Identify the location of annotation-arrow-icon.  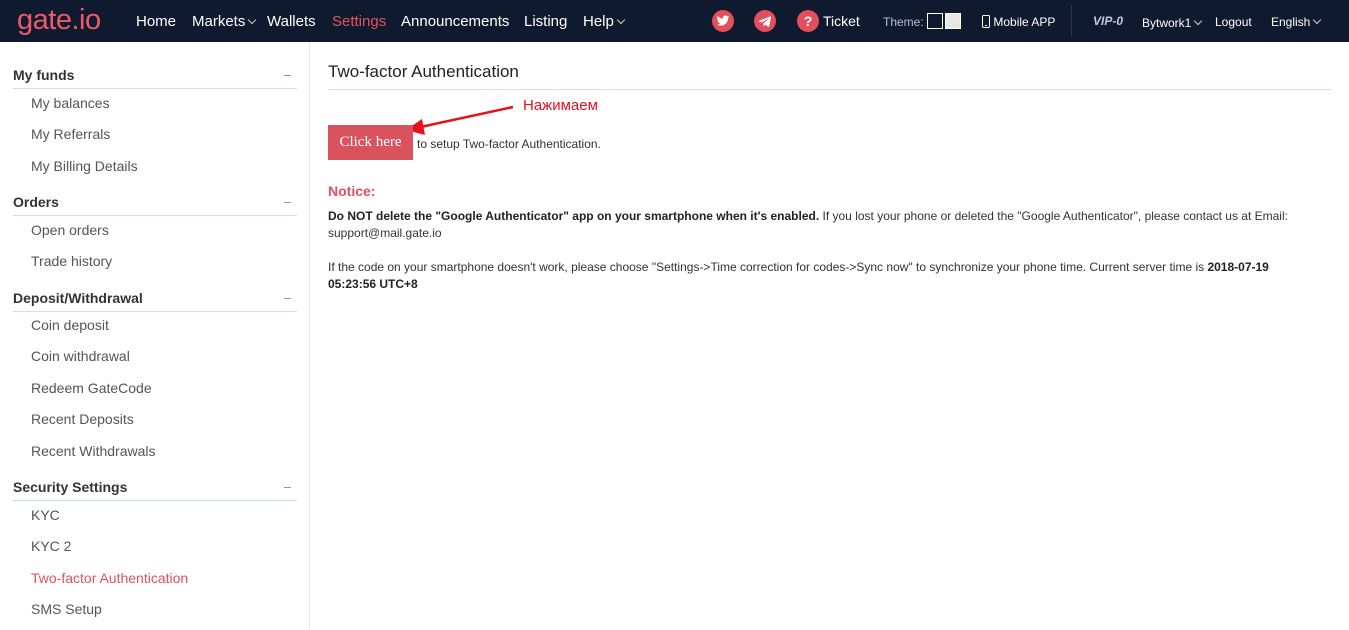
(460, 120).